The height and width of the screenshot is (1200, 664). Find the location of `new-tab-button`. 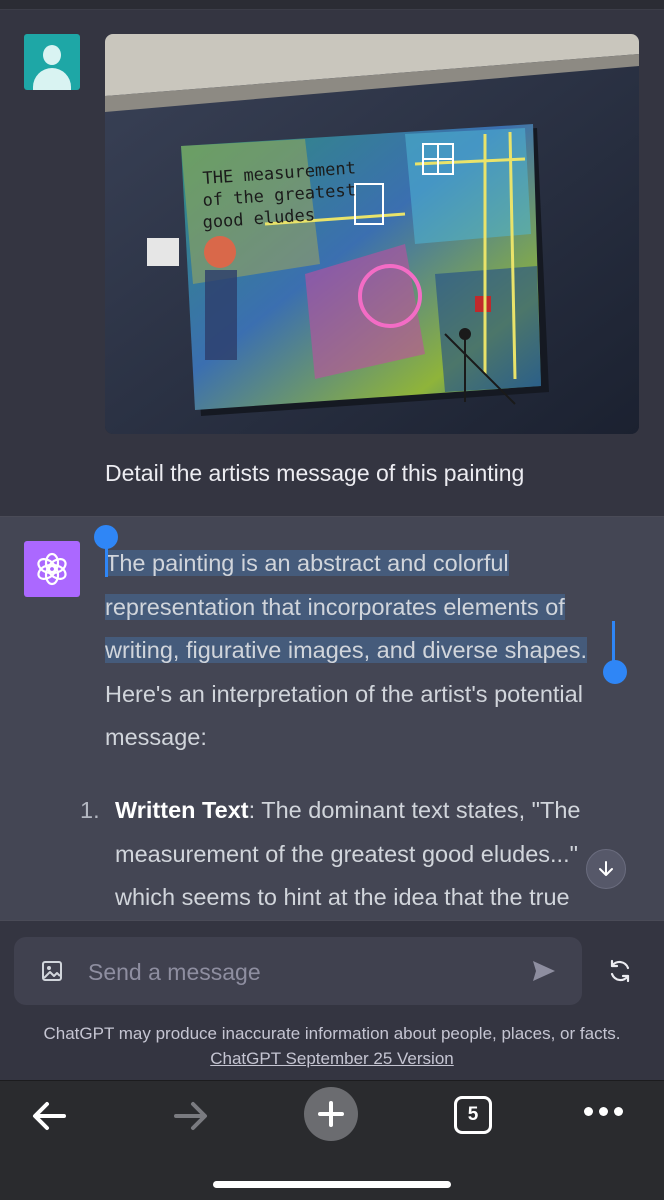

new-tab-button is located at coordinates (331, 1114).